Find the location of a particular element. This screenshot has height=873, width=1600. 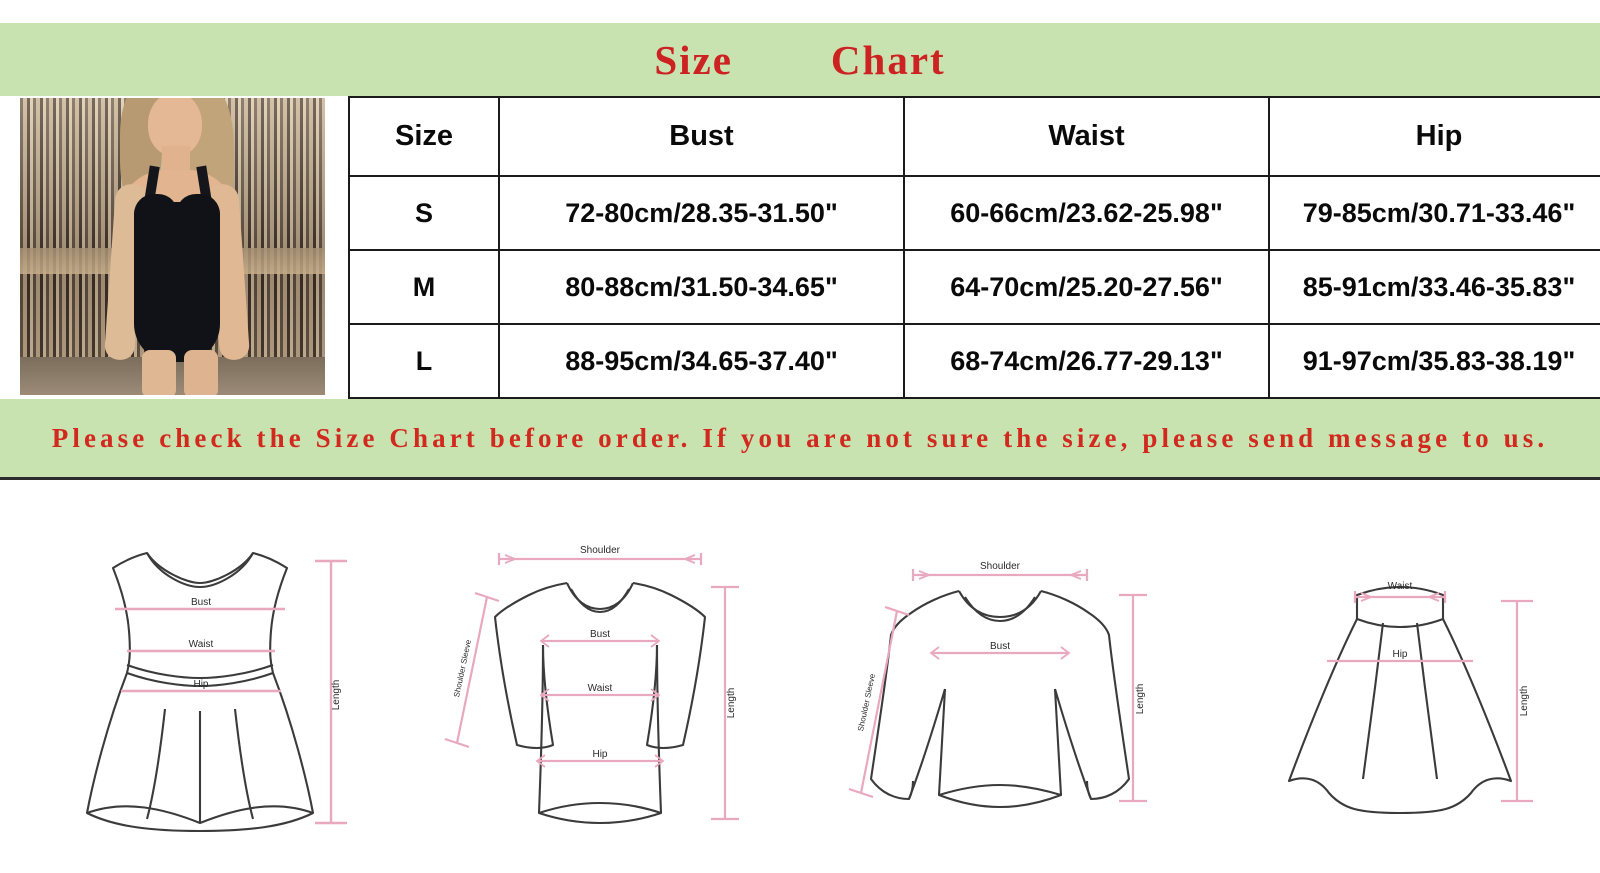

column-header-hip: Hip is located at coordinates (1434, 136).